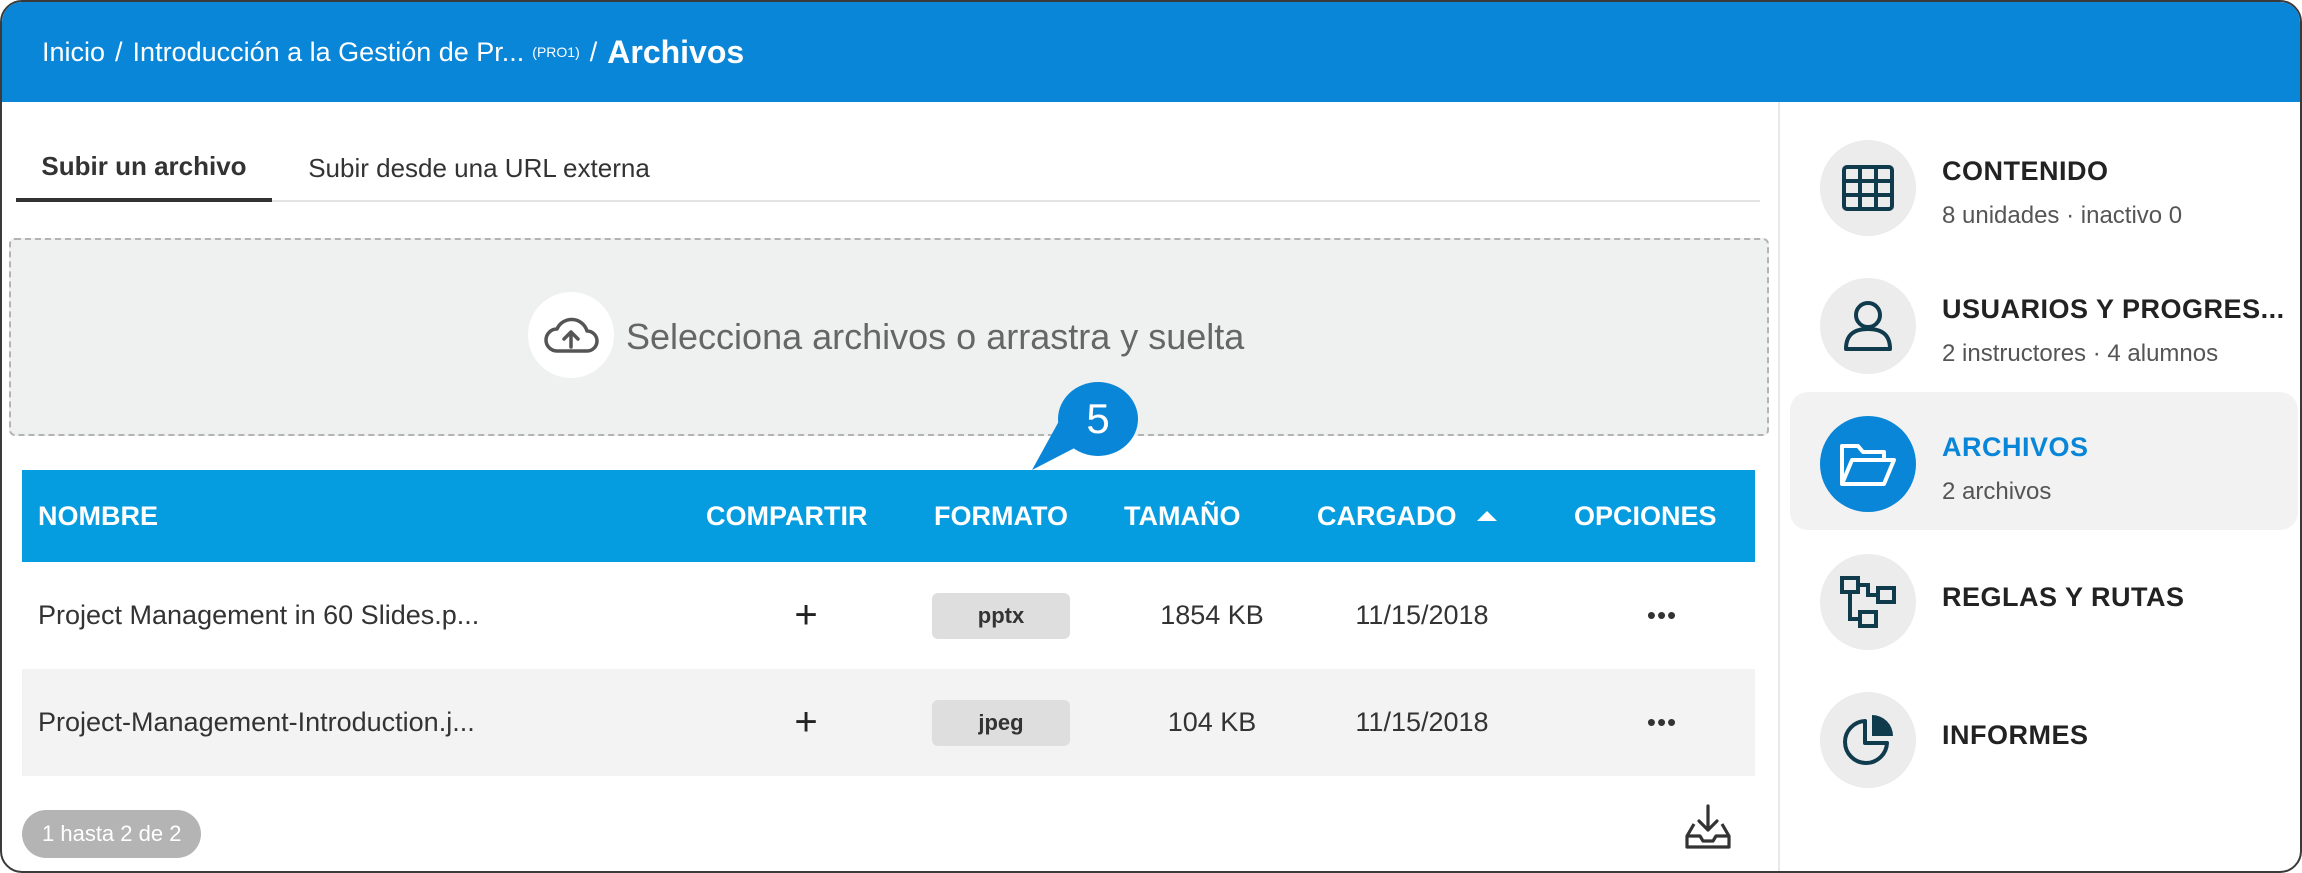 This screenshot has height=873, width=2302. What do you see at coordinates (98, 516) in the screenshot?
I see `column-header-name: NOMBRE` at bounding box center [98, 516].